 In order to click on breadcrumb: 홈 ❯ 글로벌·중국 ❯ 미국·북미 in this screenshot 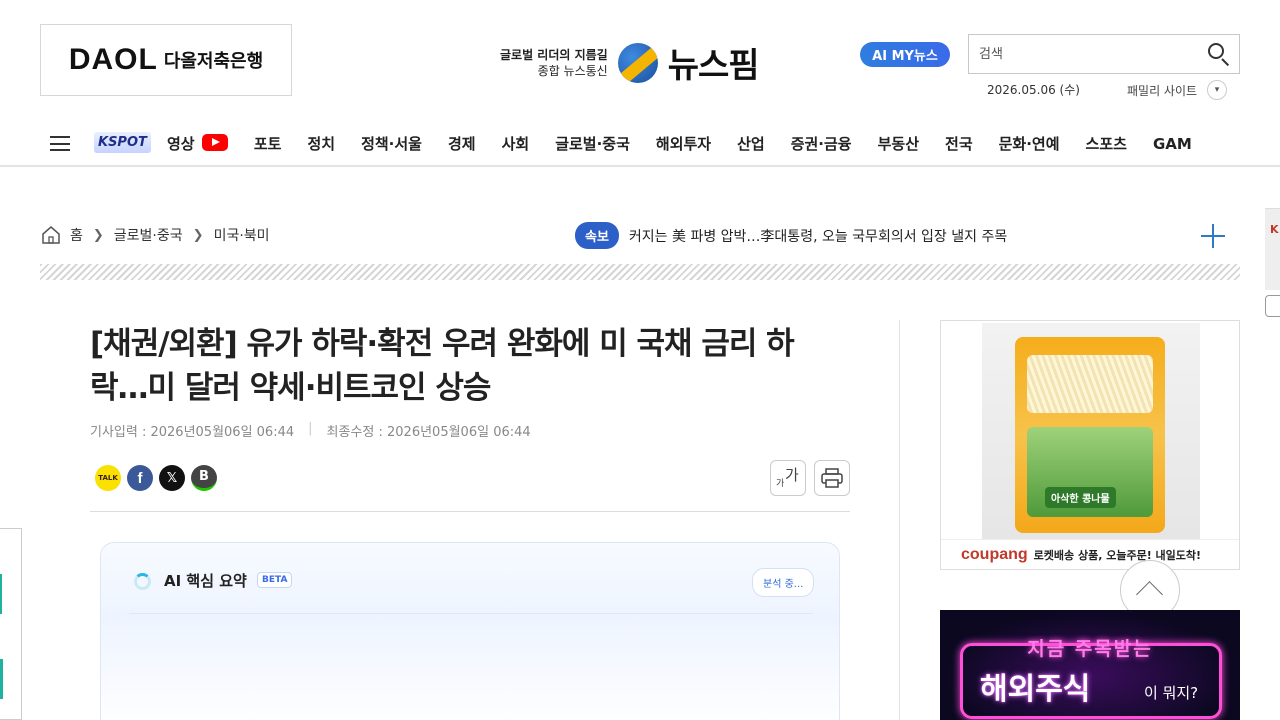, I will do `click(155, 235)`.